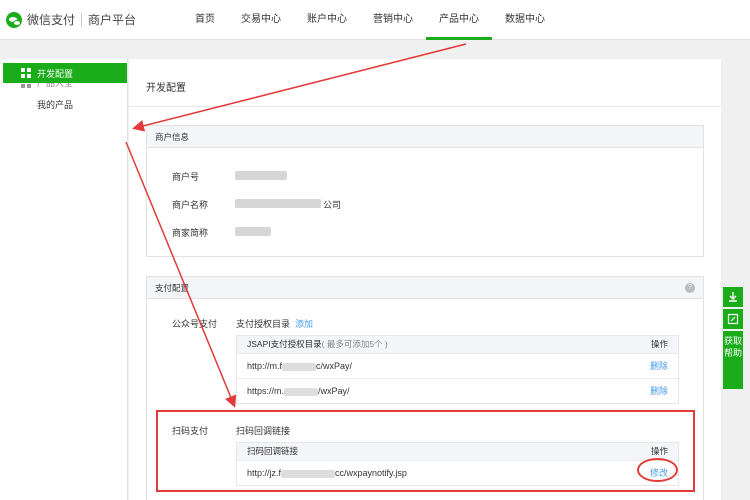  I want to click on main-nav: 首页 交易中心 账户中心 营销中心 产品中心 数据中心, so click(370, 20).